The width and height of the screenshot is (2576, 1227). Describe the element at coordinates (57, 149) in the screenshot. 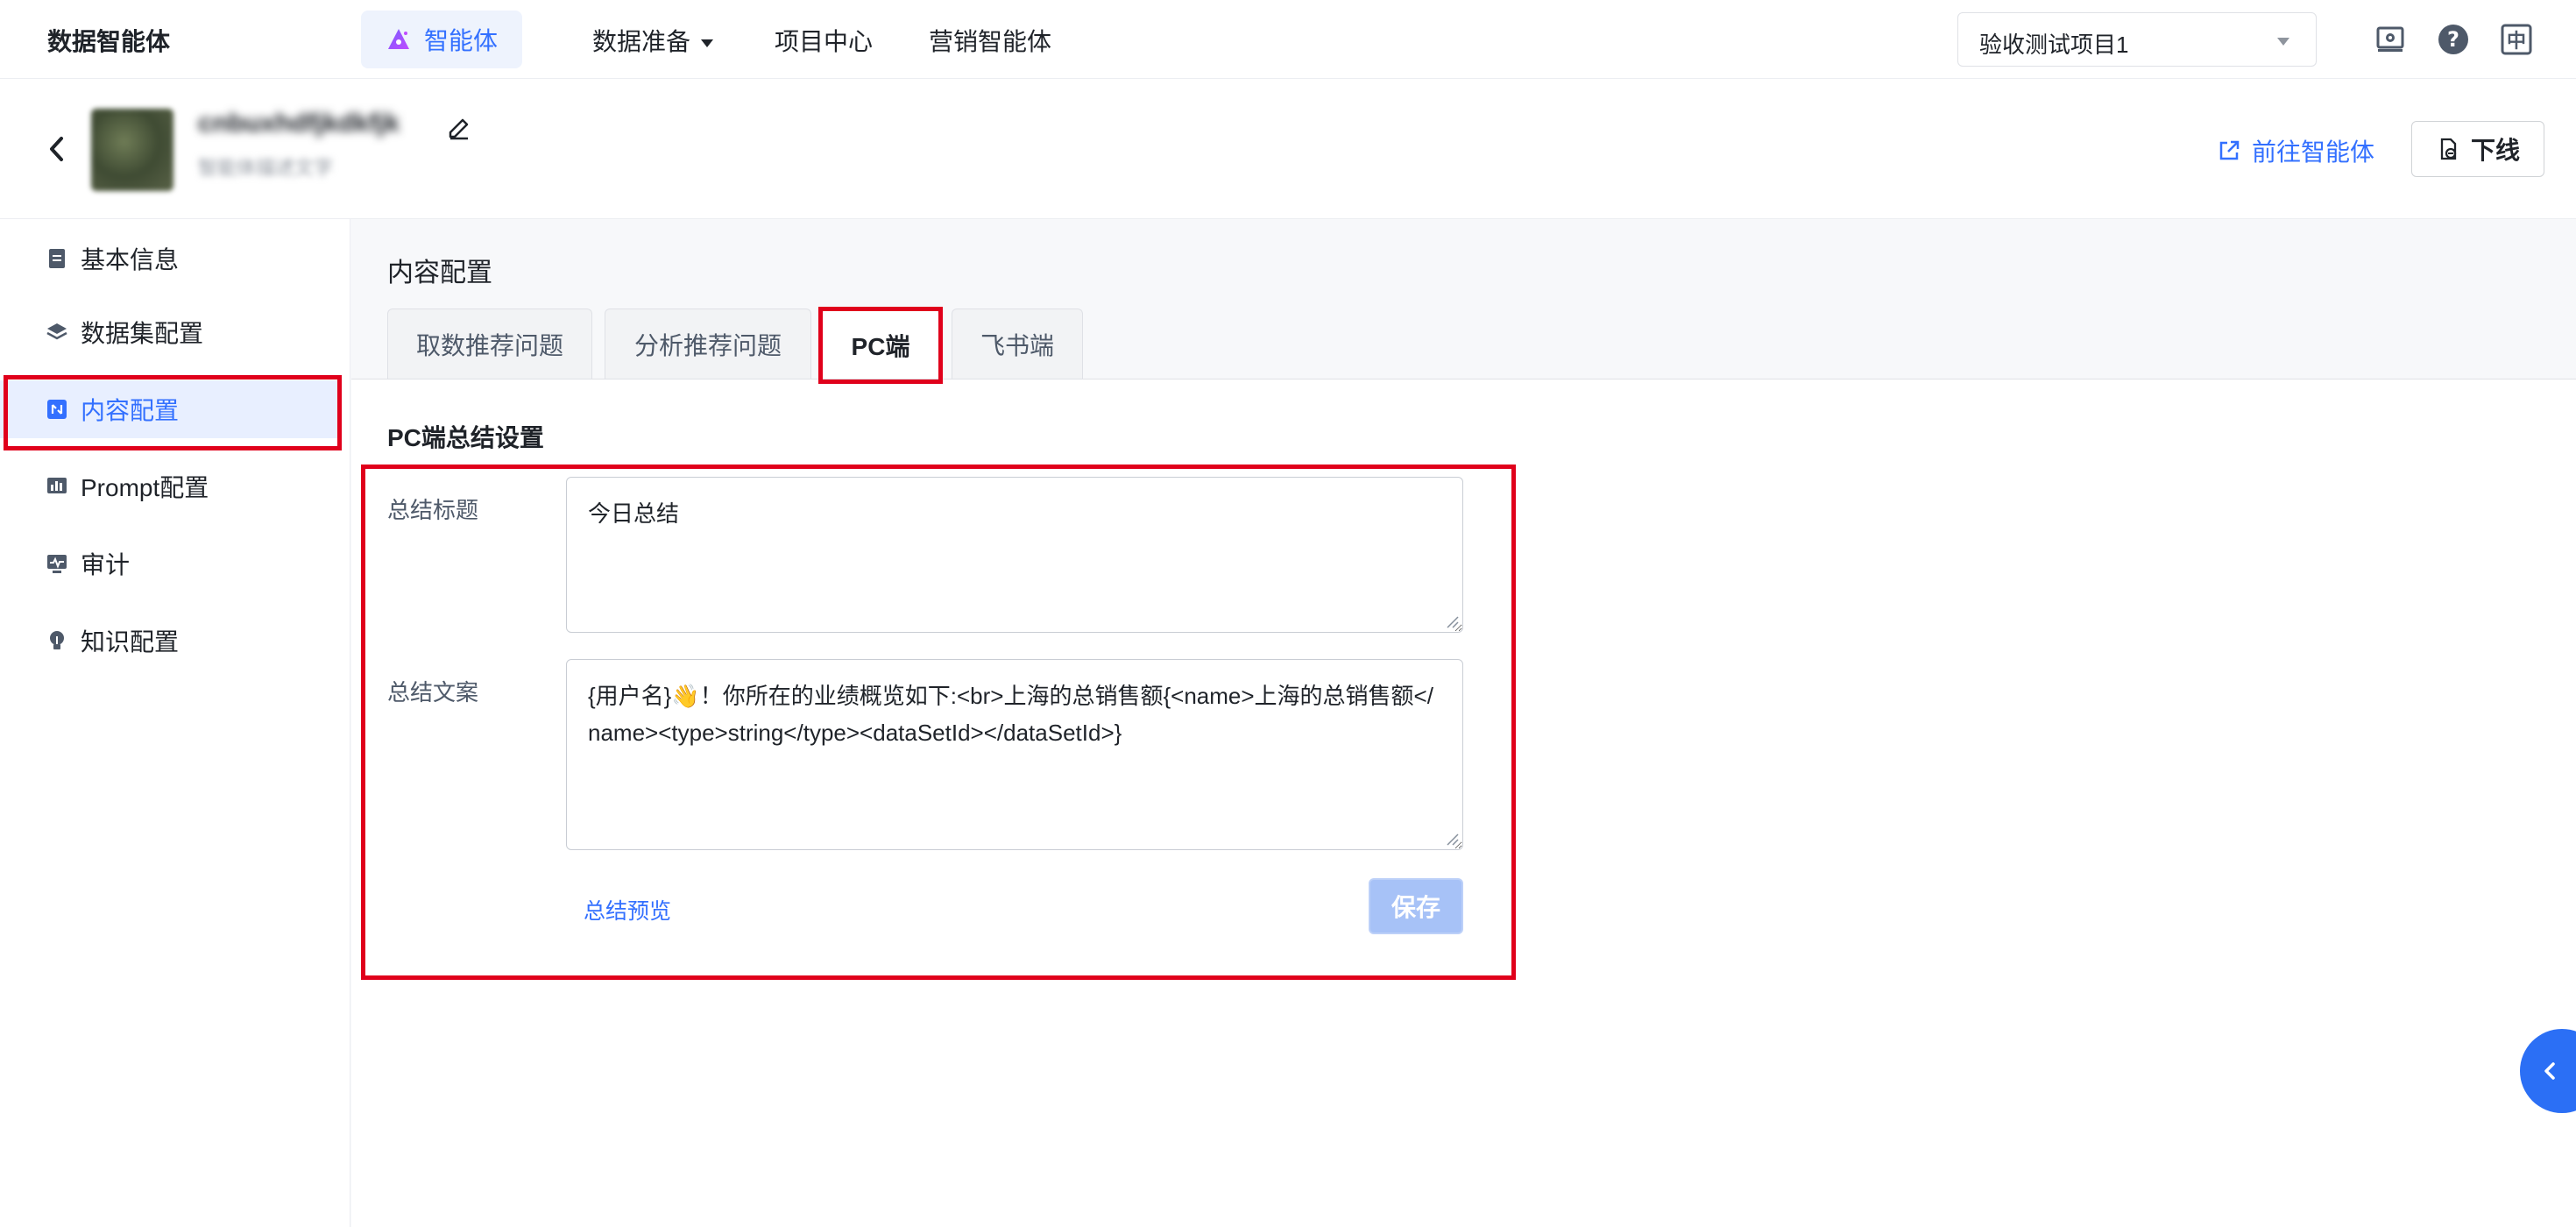

I see `back-chevron-icon` at that location.